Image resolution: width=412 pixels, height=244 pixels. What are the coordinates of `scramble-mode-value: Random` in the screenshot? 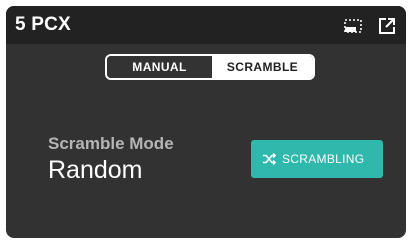 It's located at (95, 170).